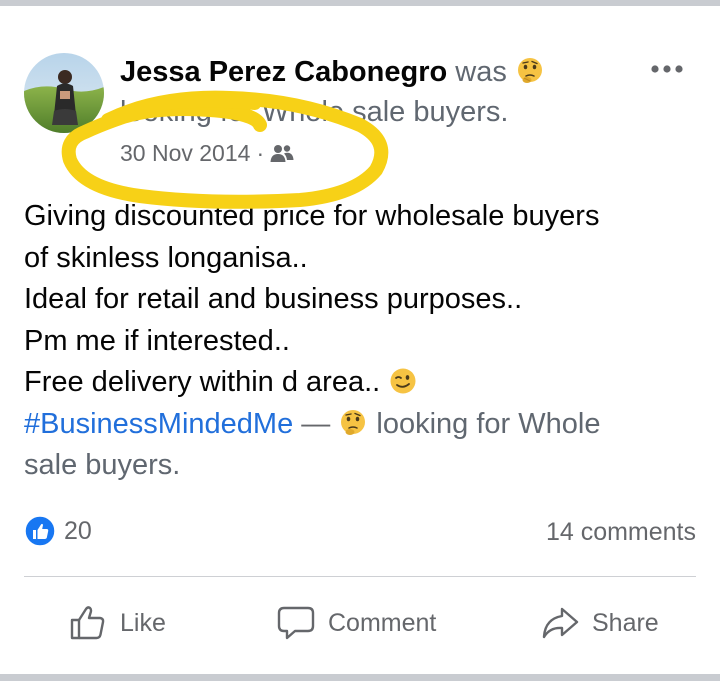  What do you see at coordinates (40, 531) in the screenshot?
I see `like-badge-icon` at bounding box center [40, 531].